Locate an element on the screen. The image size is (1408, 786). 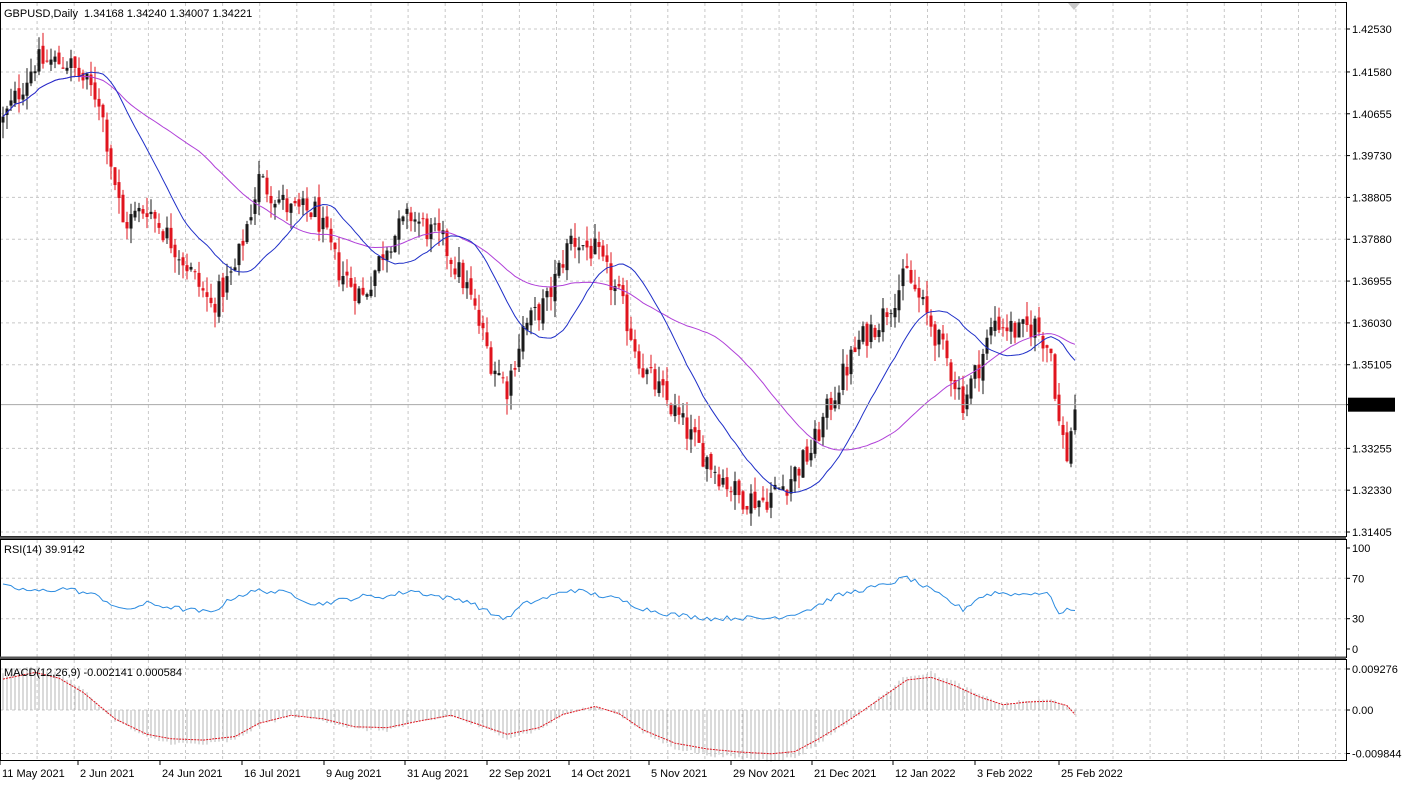
date-label: 2 Jun 2021 is located at coordinates (107, 774).